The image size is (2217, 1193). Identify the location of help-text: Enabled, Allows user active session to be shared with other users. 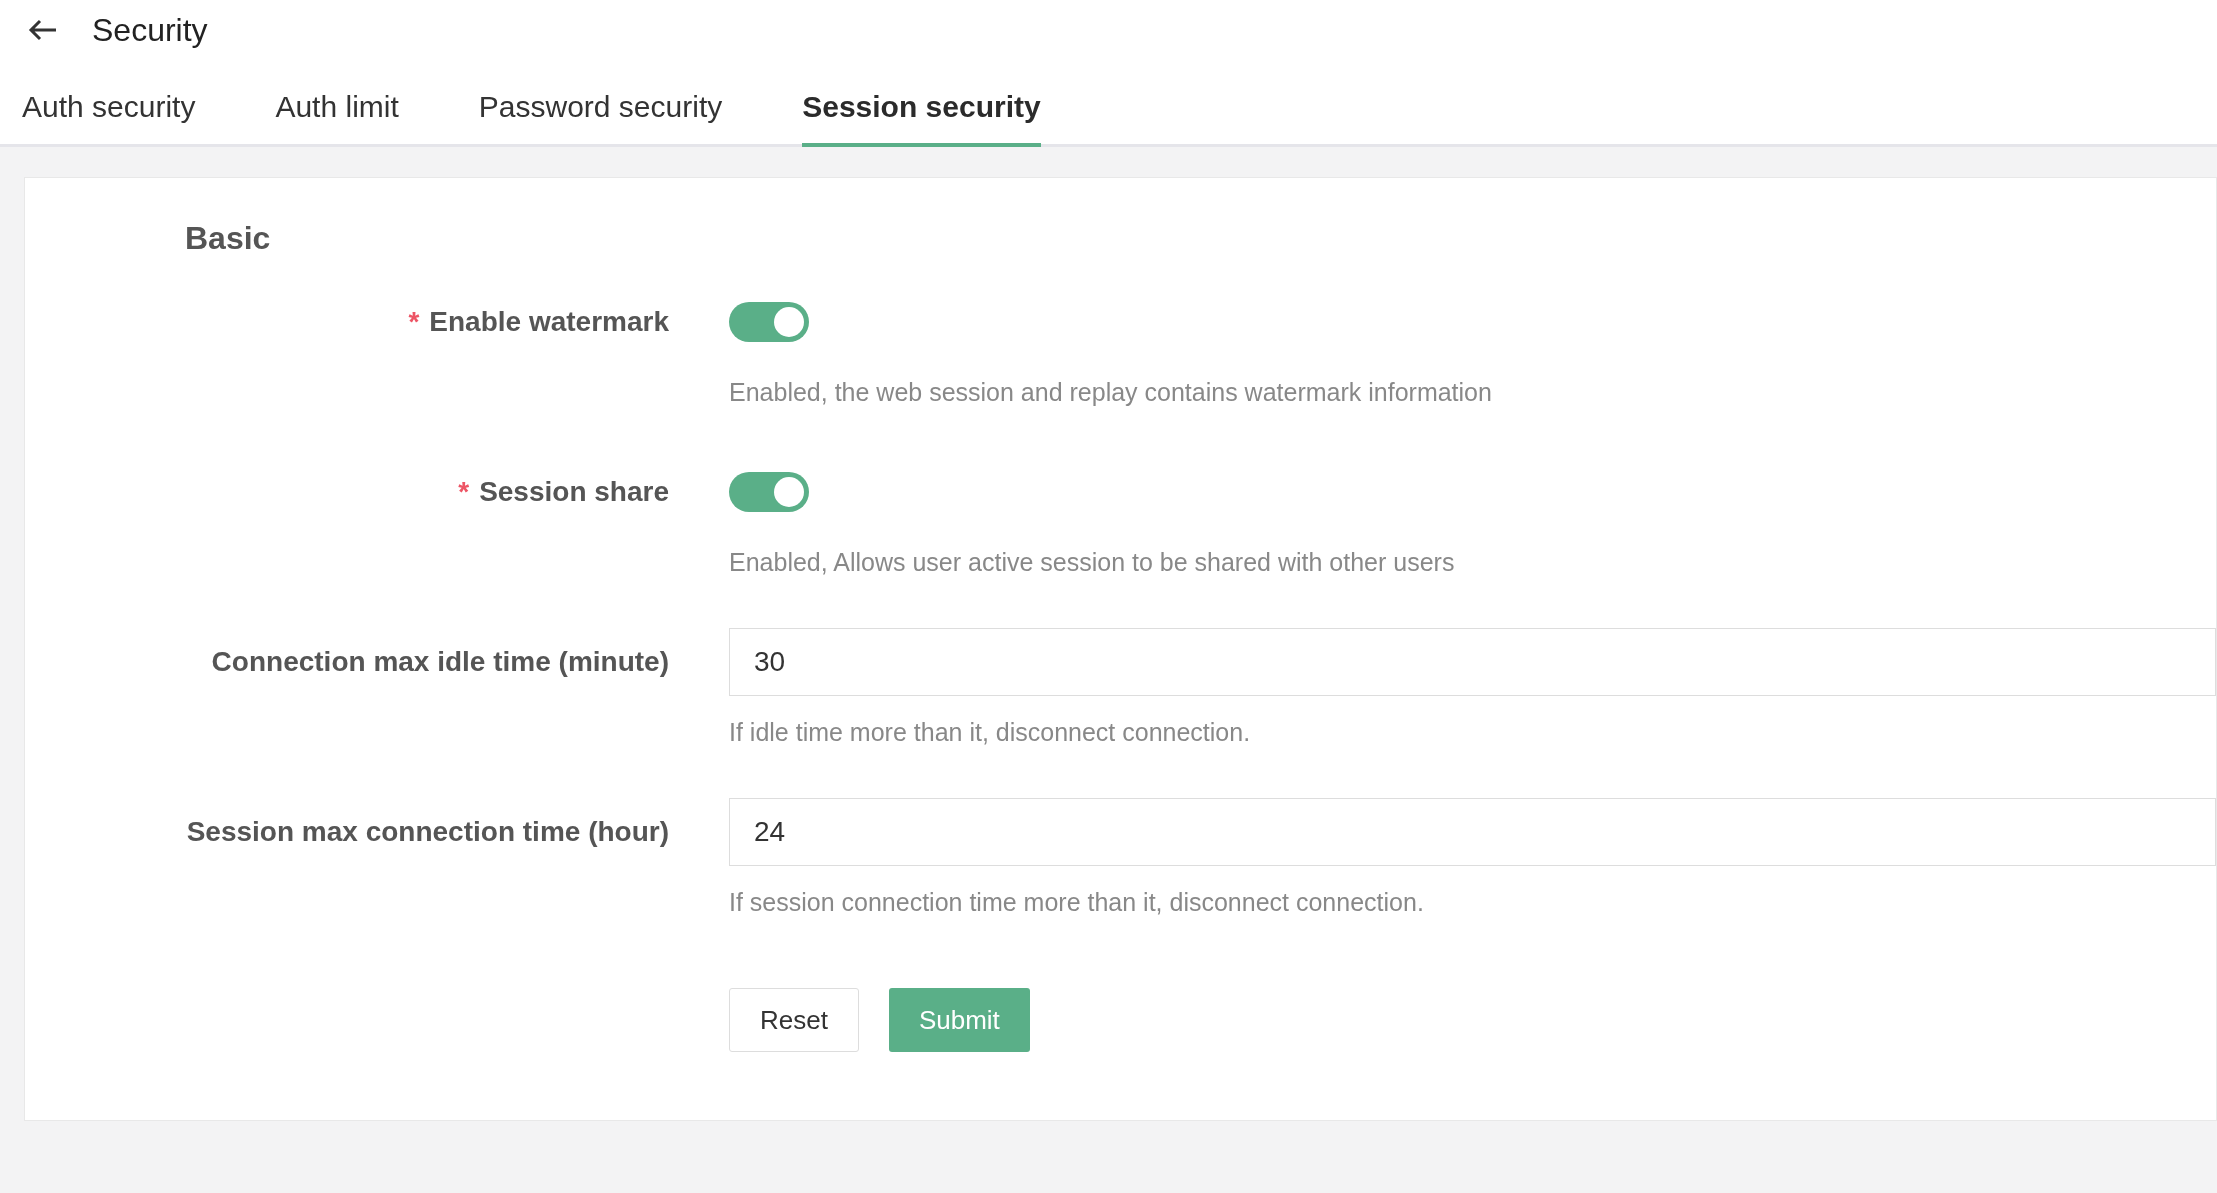
(1092, 562).